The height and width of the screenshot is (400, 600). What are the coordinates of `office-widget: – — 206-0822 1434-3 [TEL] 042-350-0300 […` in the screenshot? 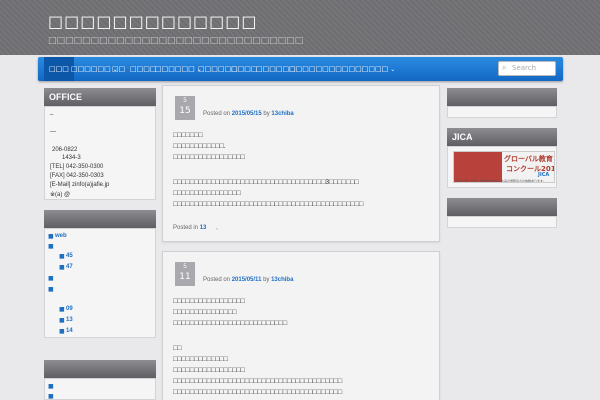 It's located at (100, 153).